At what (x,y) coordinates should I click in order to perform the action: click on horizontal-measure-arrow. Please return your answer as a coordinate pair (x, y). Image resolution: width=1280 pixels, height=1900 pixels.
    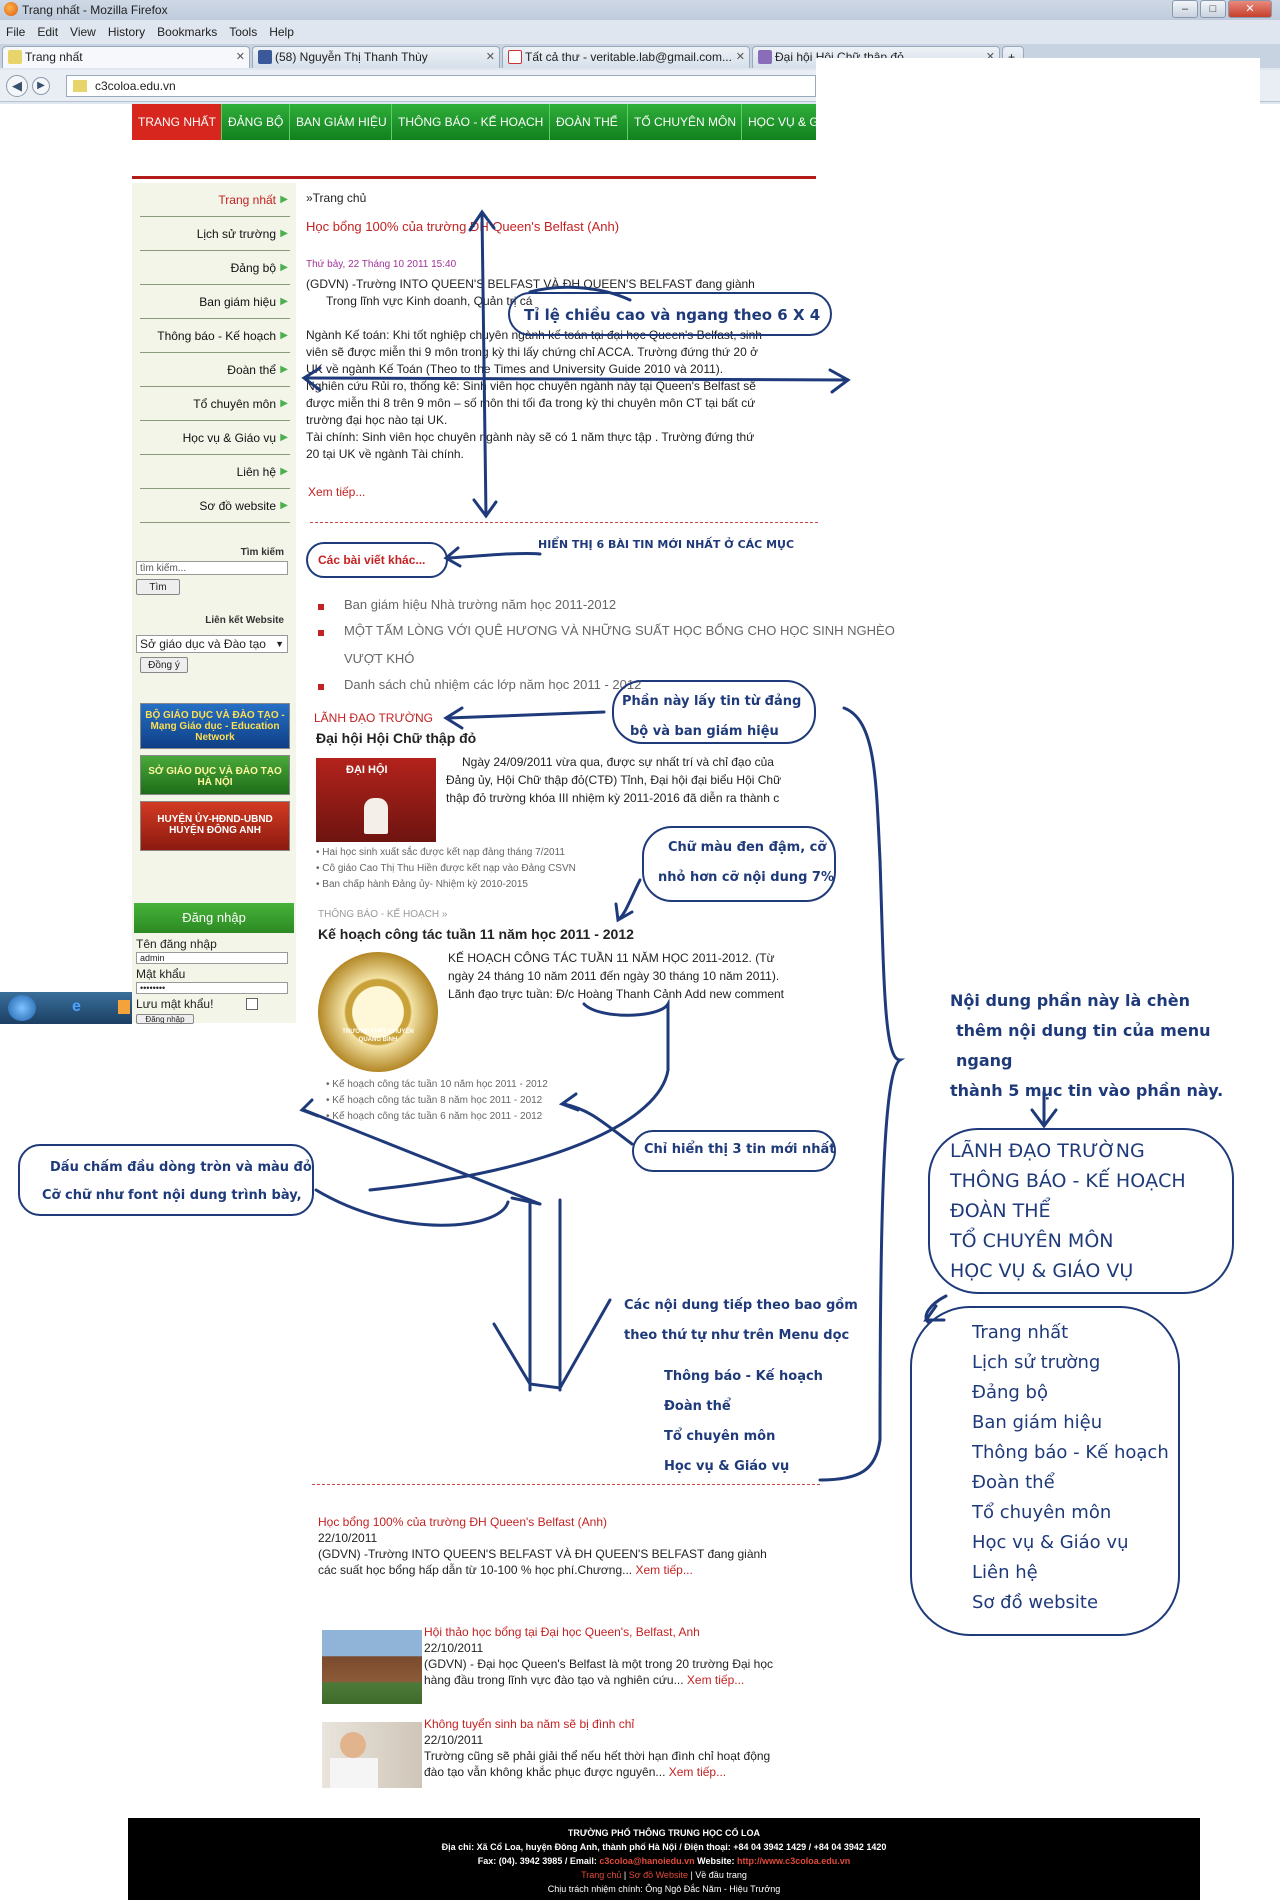
    Looking at the image, I should click on (577, 379).